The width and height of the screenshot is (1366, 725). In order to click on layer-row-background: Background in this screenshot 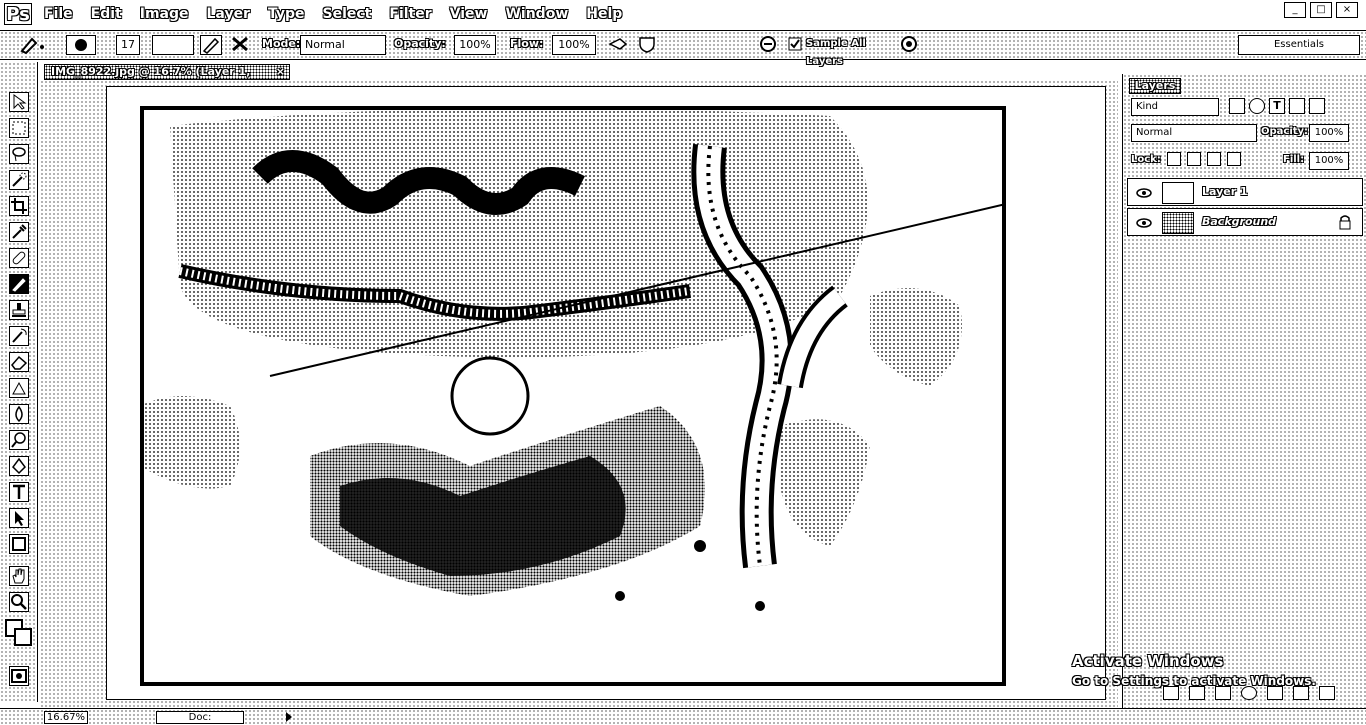, I will do `click(1245, 222)`.